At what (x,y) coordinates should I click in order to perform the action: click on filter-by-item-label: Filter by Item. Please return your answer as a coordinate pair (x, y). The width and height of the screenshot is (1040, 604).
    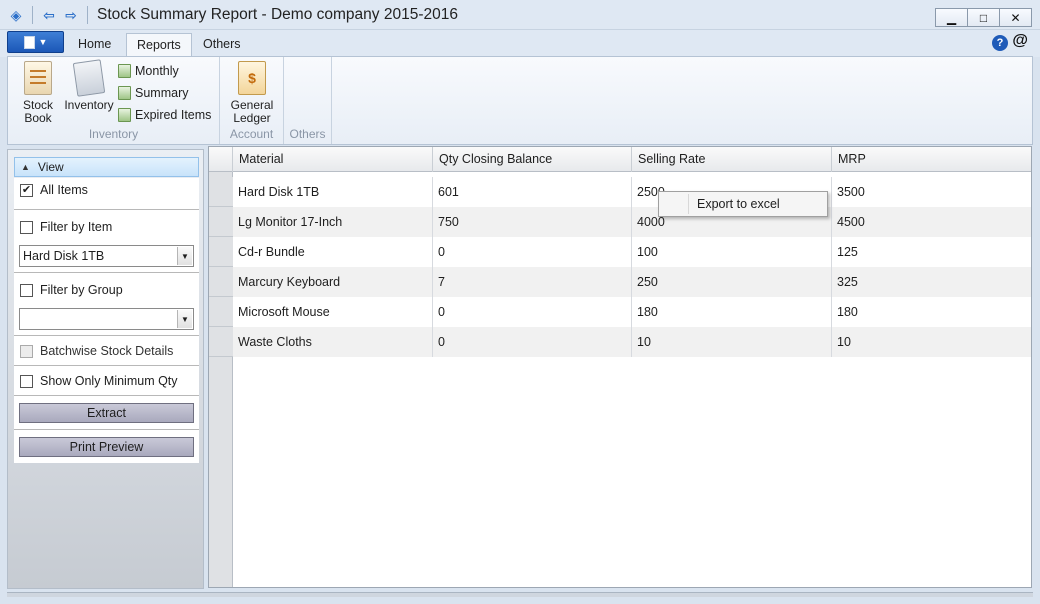
    Looking at the image, I should click on (76, 227).